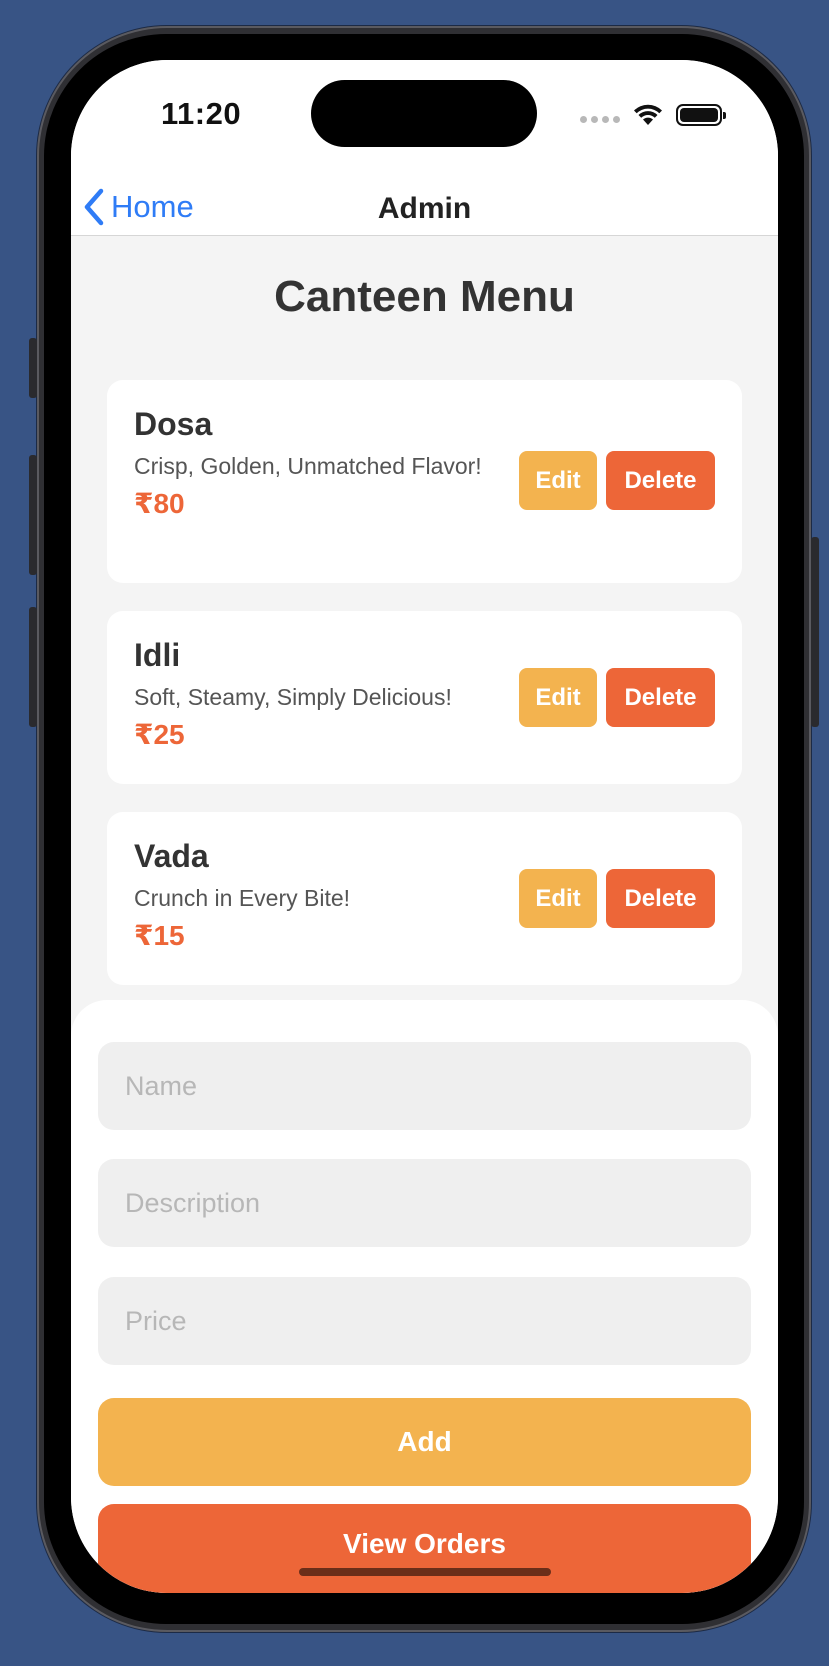 The image size is (829, 1666). Describe the element at coordinates (424, 1203) in the screenshot. I see `description-input` at that location.